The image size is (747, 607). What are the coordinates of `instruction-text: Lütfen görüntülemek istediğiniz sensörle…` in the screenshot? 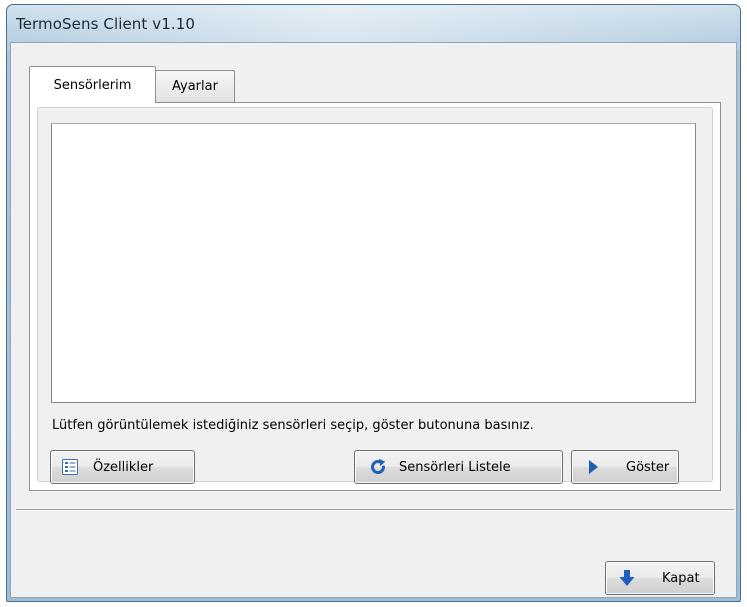 It's located at (293, 425).